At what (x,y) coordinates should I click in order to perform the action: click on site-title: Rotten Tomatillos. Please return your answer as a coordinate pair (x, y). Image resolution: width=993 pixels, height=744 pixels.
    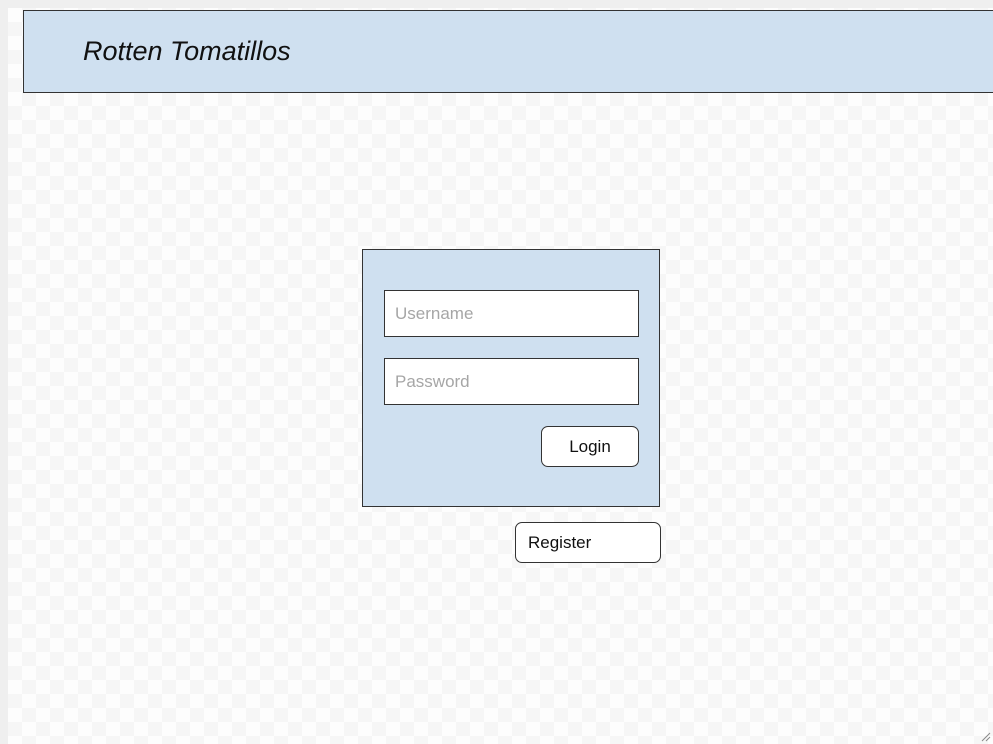
    Looking at the image, I should click on (187, 51).